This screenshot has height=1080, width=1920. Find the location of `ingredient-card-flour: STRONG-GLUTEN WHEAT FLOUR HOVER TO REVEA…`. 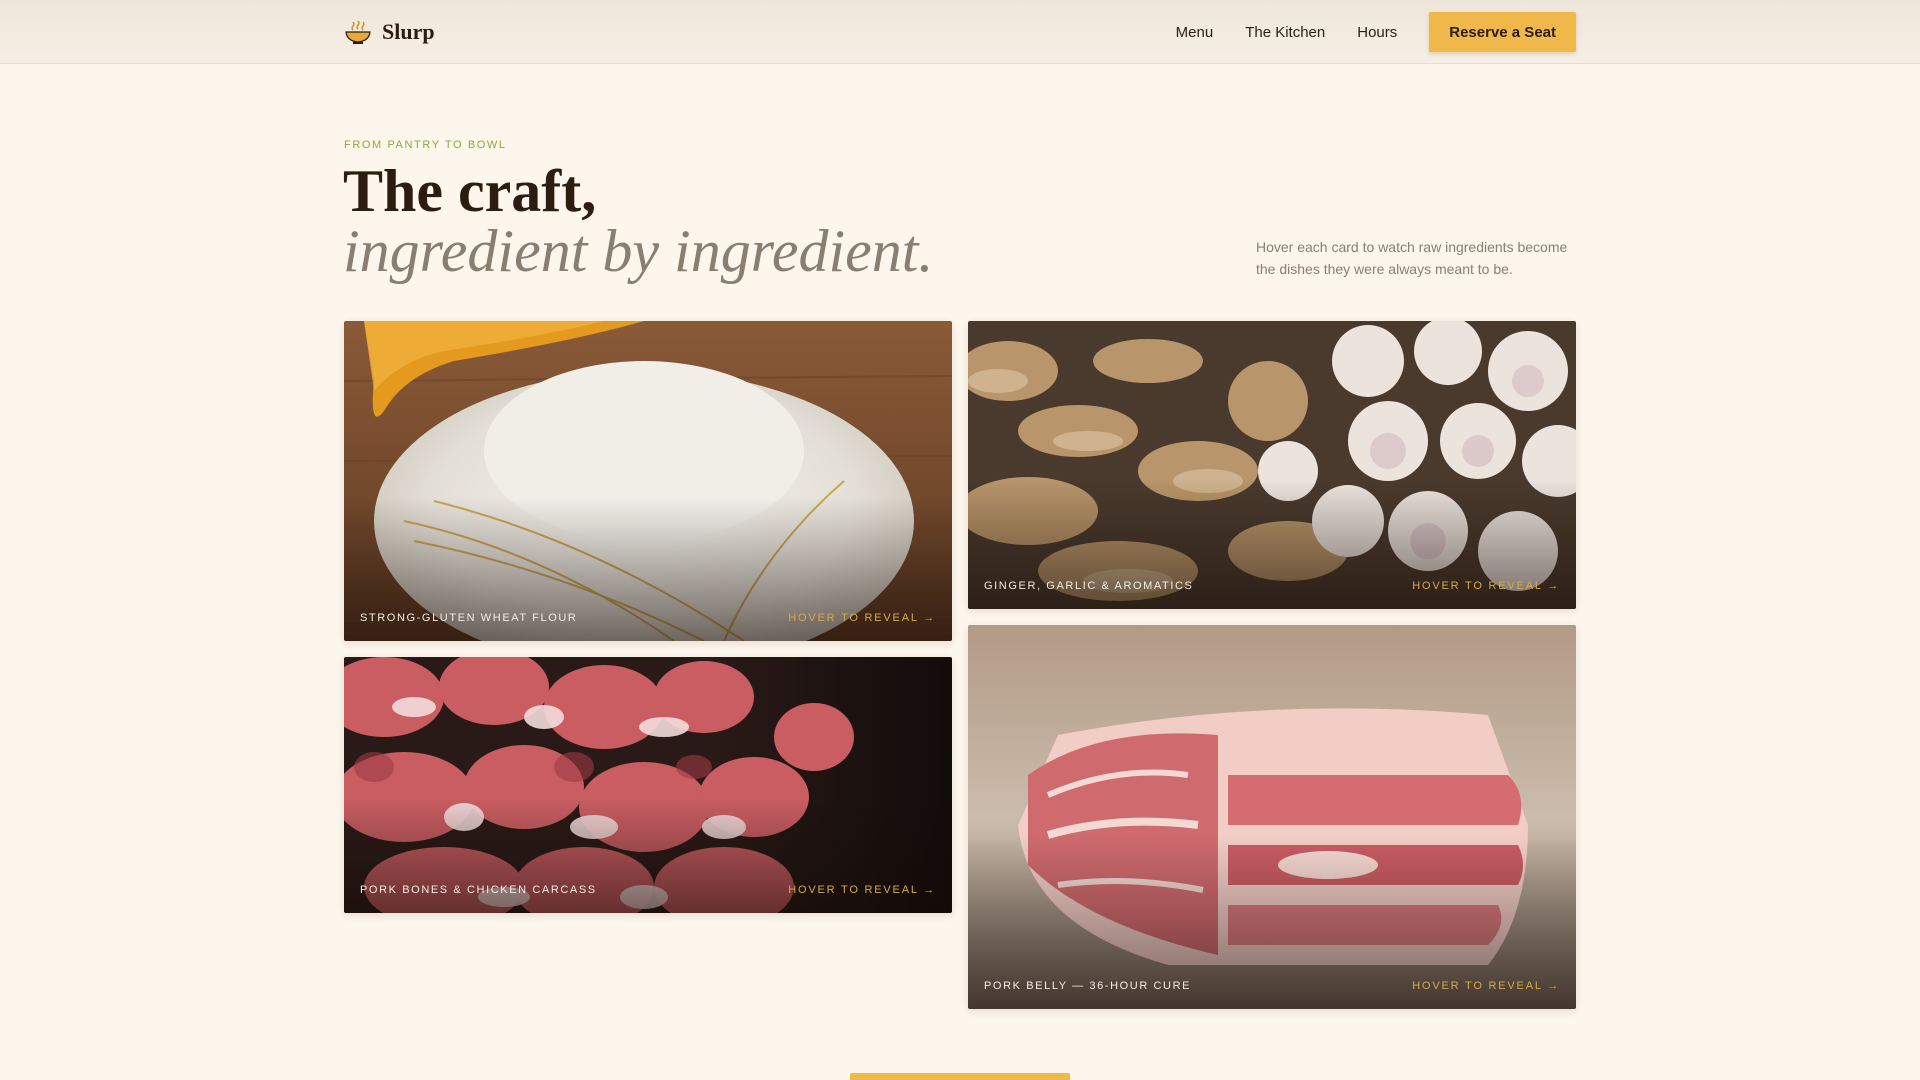

ingredient-card-flour: STRONG-GLUTEN WHEAT FLOUR HOVER TO REVEA… is located at coordinates (648, 481).